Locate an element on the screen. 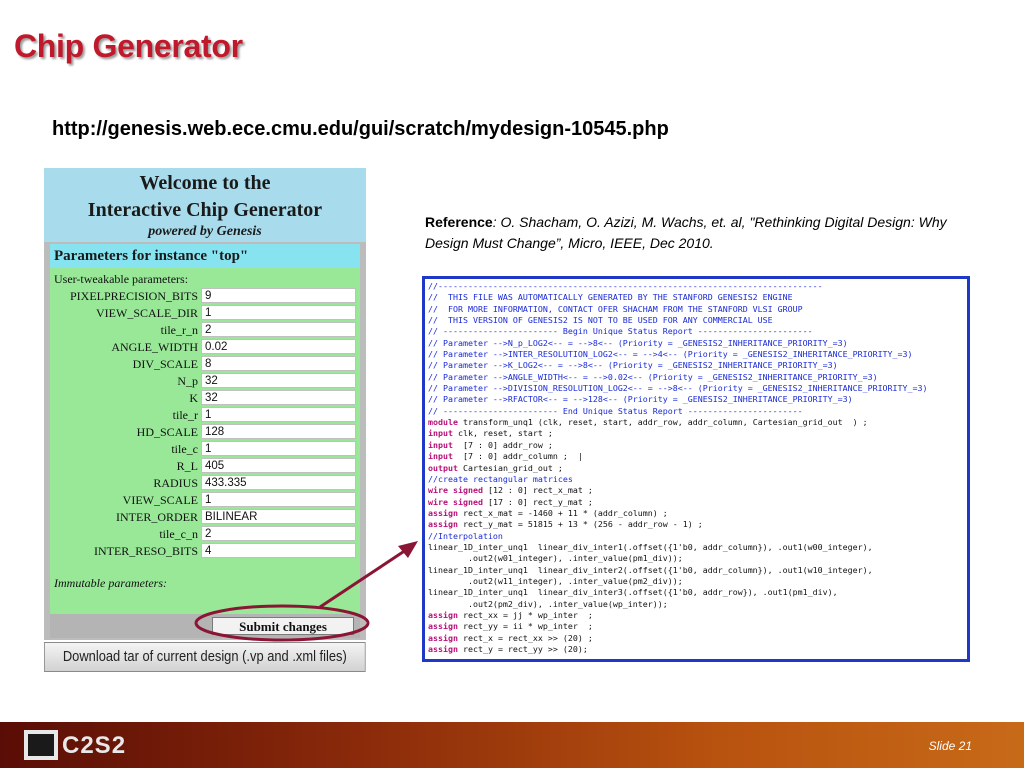 Image resolution: width=1024 pixels, height=768 pixels. reference-label: Reference is located at coordinates (459, 222).